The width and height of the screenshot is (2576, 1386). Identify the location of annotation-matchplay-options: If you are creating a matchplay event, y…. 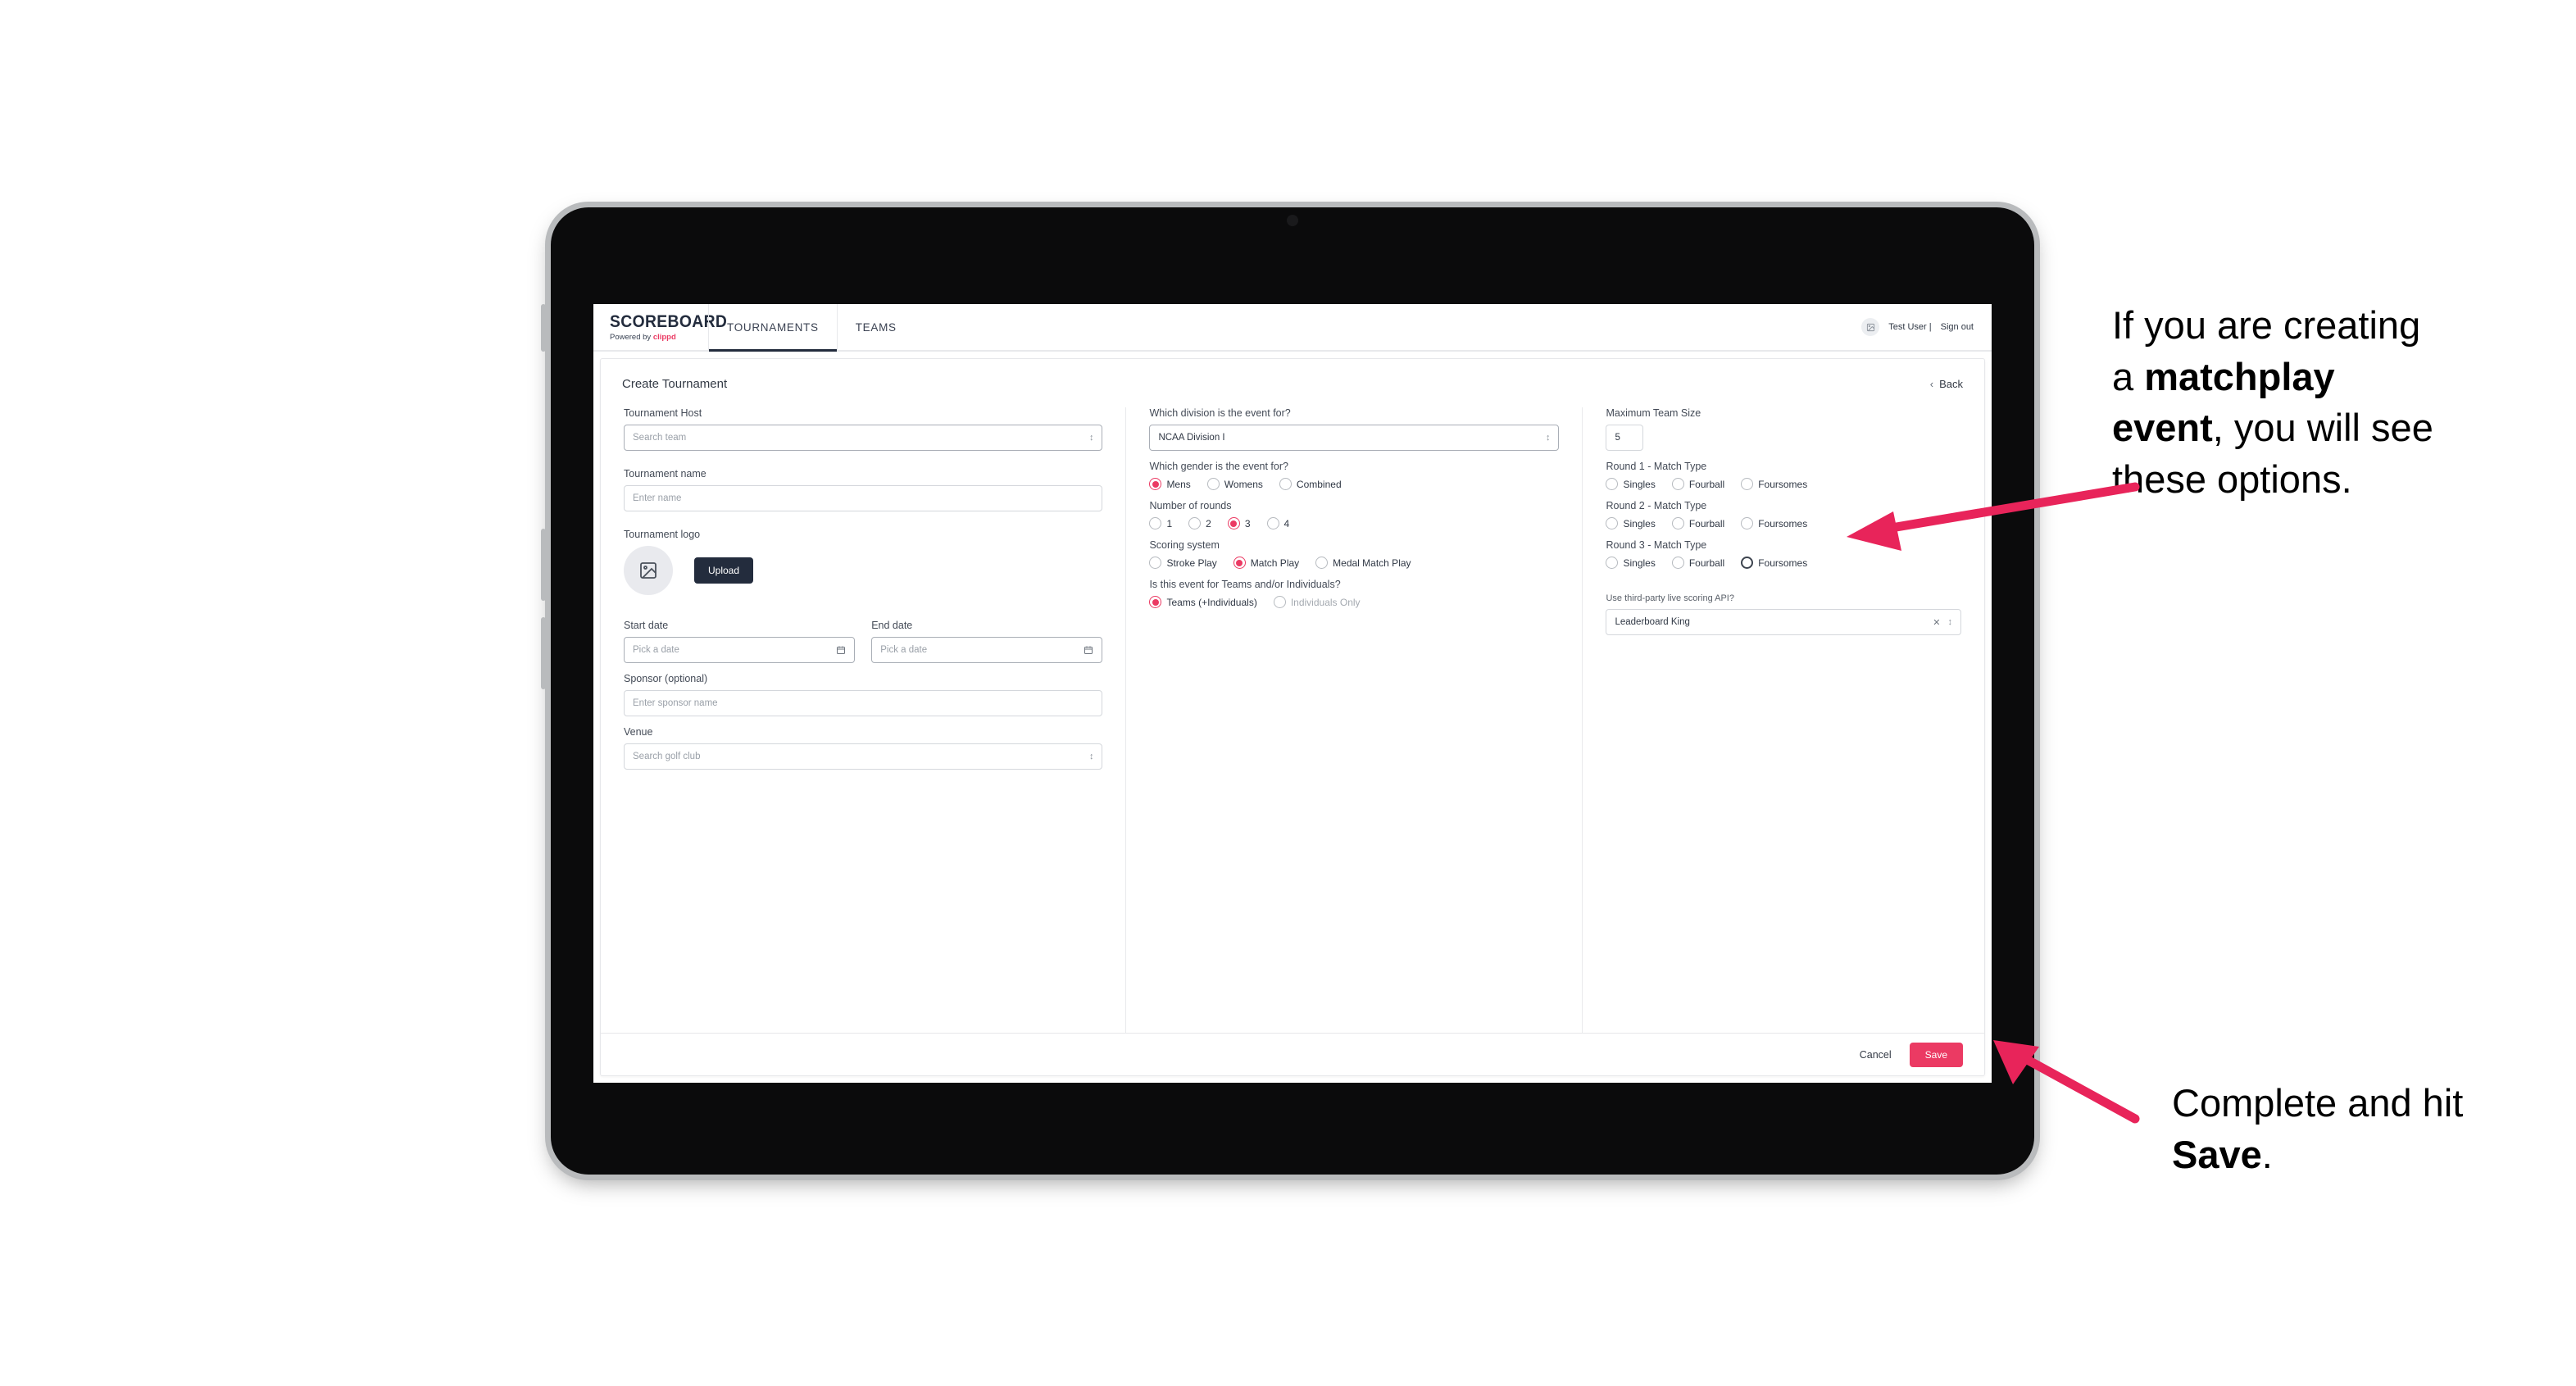
(2276, 402).